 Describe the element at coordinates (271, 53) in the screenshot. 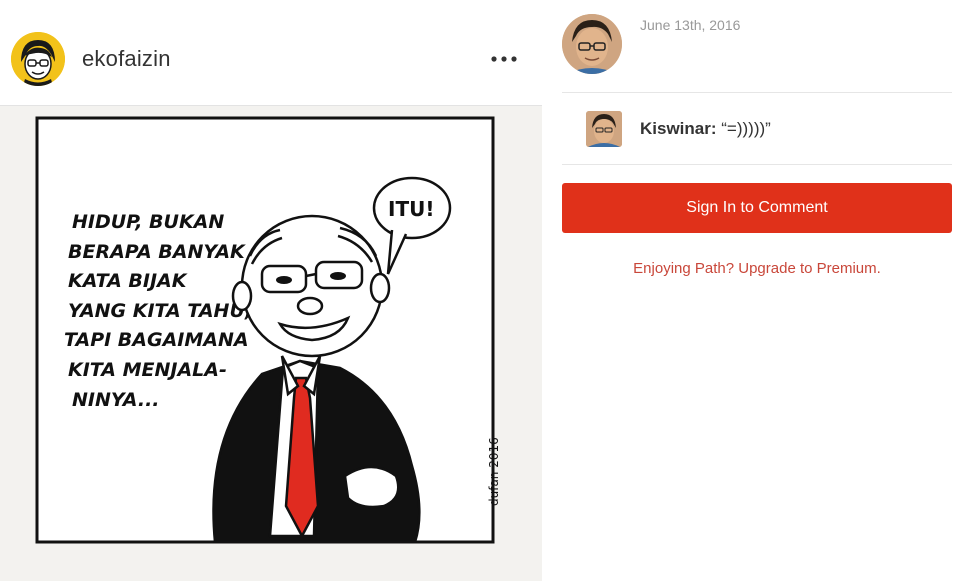

I see `post-header: ekofaizin` at that location.